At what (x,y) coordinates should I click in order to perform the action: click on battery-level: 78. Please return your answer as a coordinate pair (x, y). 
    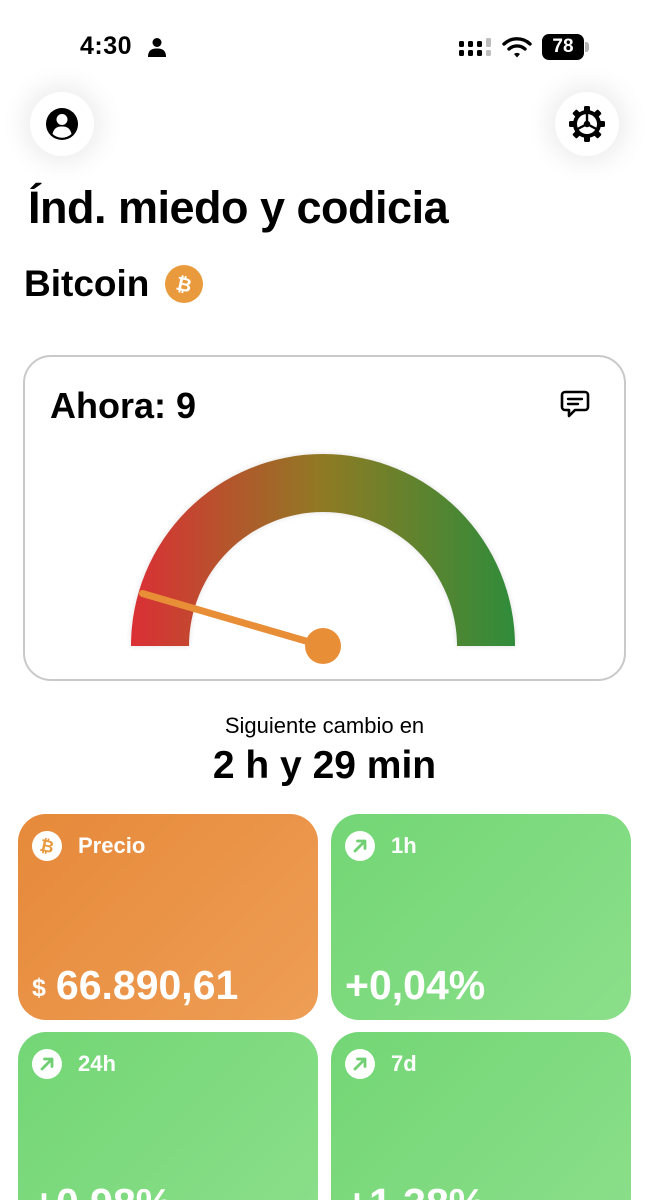
    Looking at the image, I should click on (563, 47).